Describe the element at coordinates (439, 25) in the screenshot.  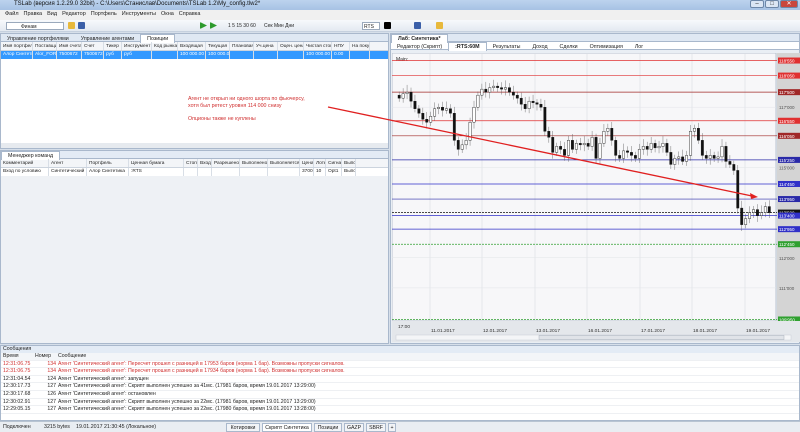
I see `folder-icon` at that location.